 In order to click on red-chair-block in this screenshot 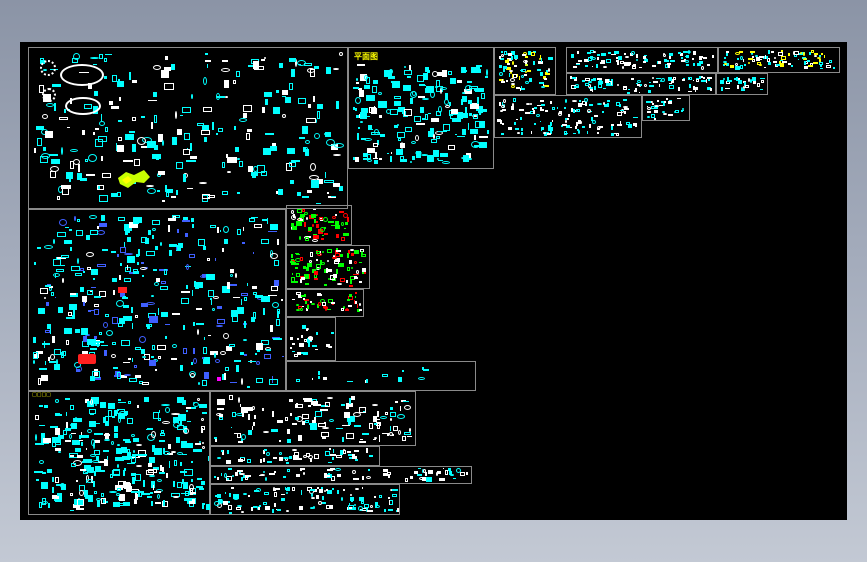, I will do `click(122, 290)`.